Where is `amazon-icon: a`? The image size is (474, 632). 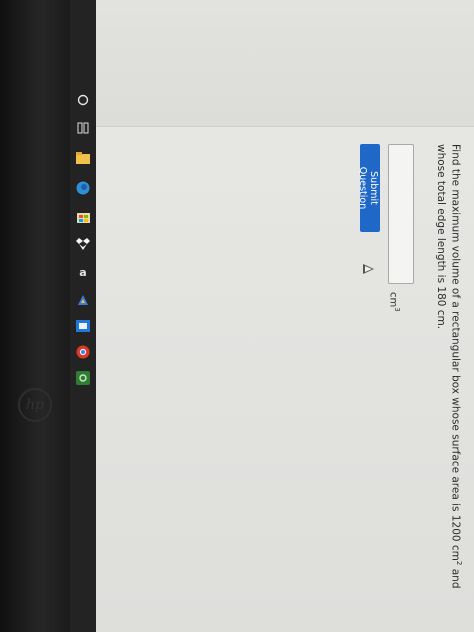 amazon-icon: a is located at coordinates (83, 272).